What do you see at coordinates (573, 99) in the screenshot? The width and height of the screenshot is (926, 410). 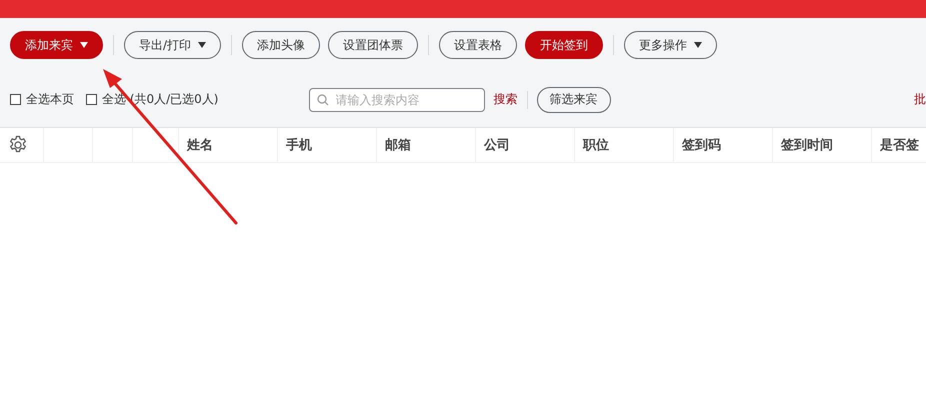 I see `filter-button: 筛选来宾` at bounding box center [573, 99].